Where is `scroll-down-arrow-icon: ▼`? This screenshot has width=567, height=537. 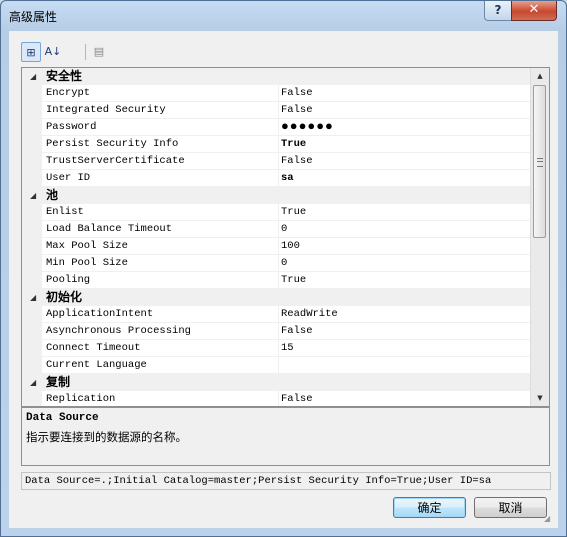
scroll-down-arrow-icon: ▼ is located at coordinates (540, 398).